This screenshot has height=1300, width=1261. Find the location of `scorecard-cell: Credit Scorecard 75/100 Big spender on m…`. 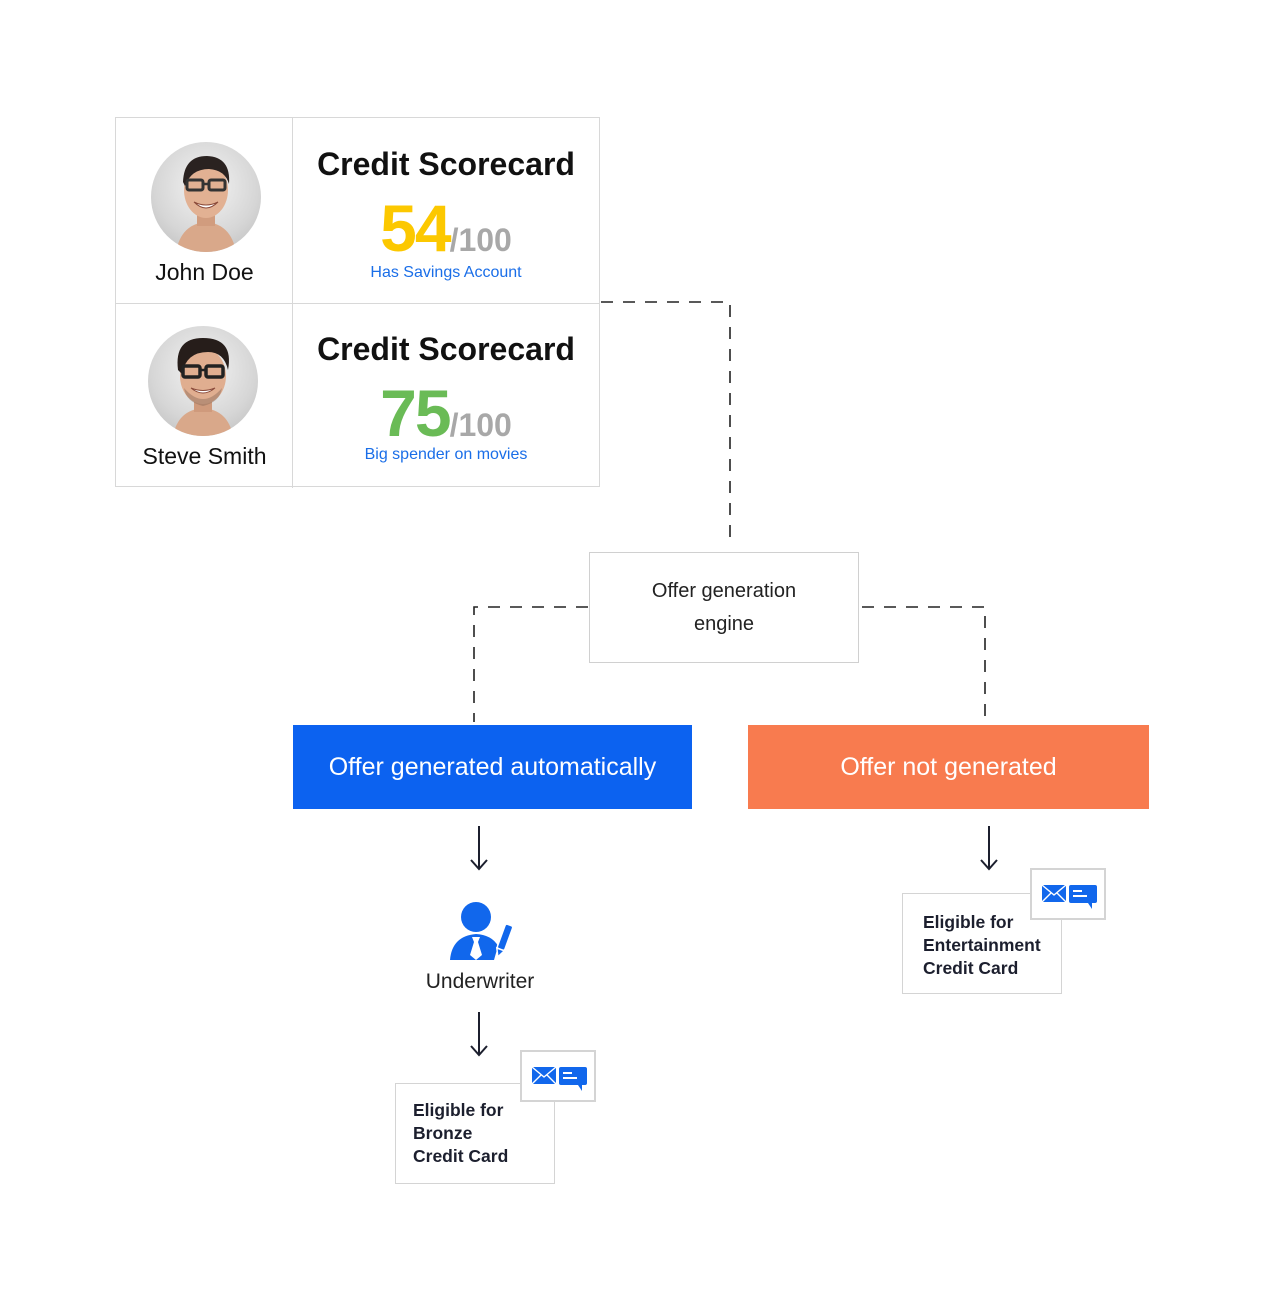

scorecard-cell: Credit Scorecard 75/100 Big spender on m… is located at coordinates (446, 395).